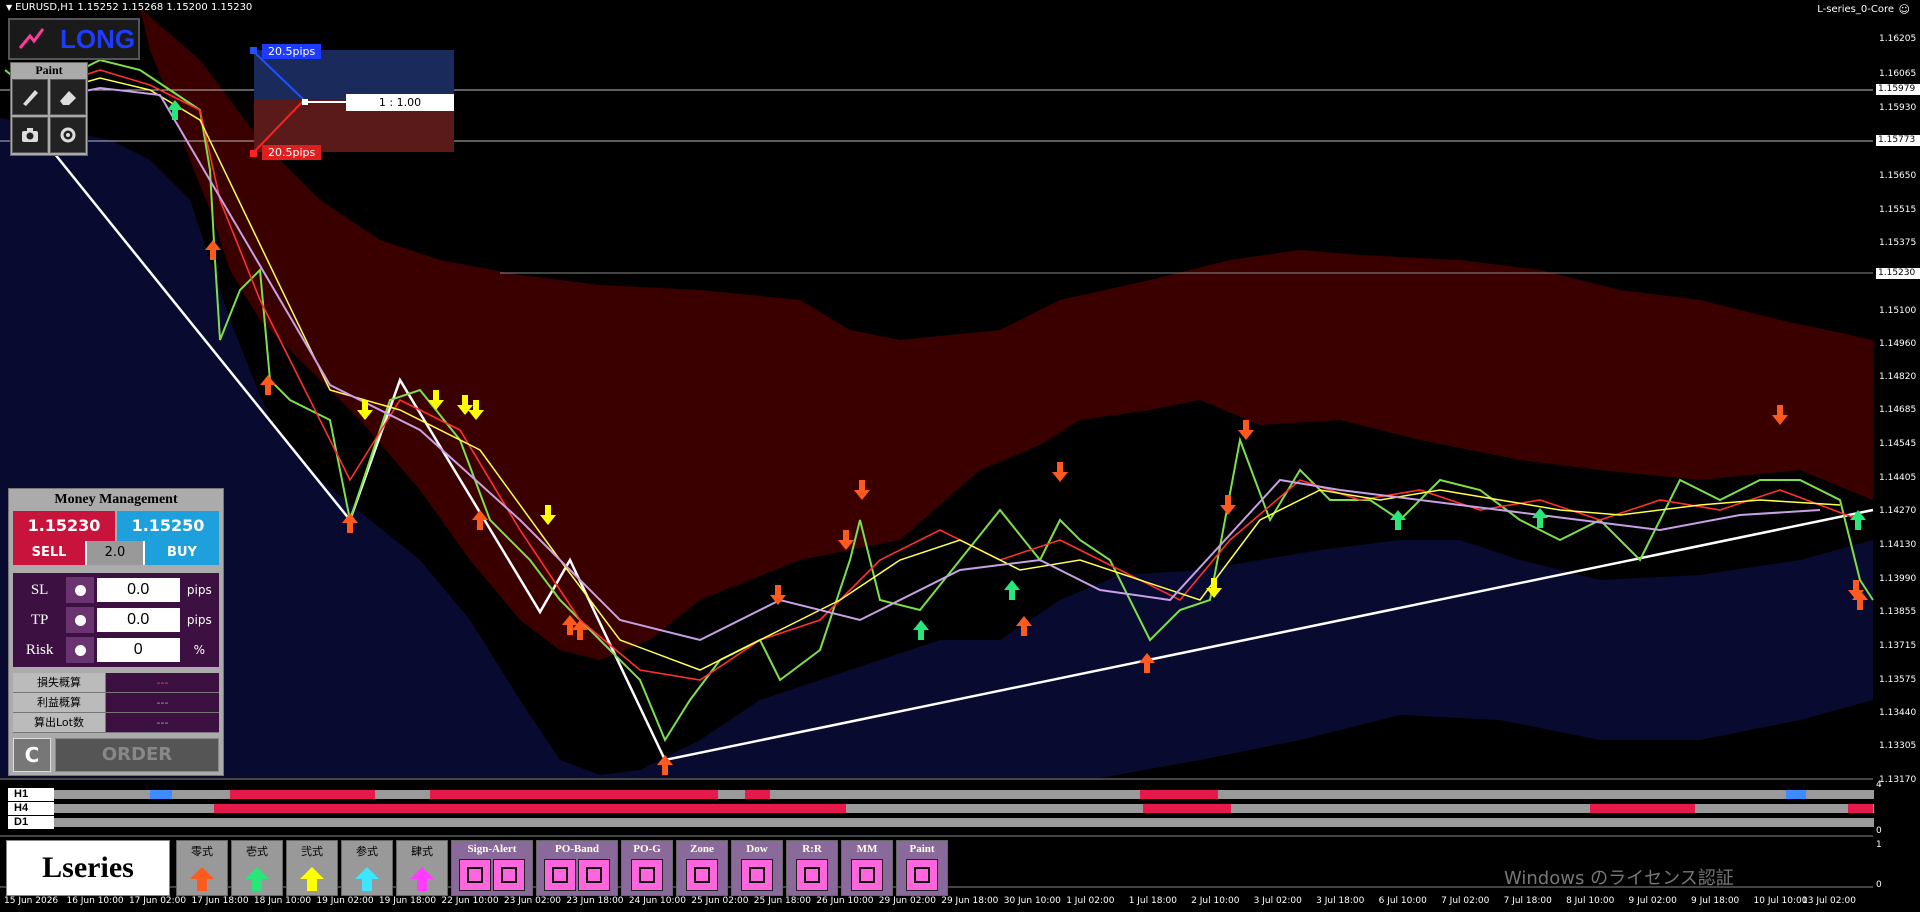 The image size is (1920, 912). What do you see at coordinates (367, 881) in the screenshot?
I see `cyan-arrow-icon` at bounding box center [367, 881].